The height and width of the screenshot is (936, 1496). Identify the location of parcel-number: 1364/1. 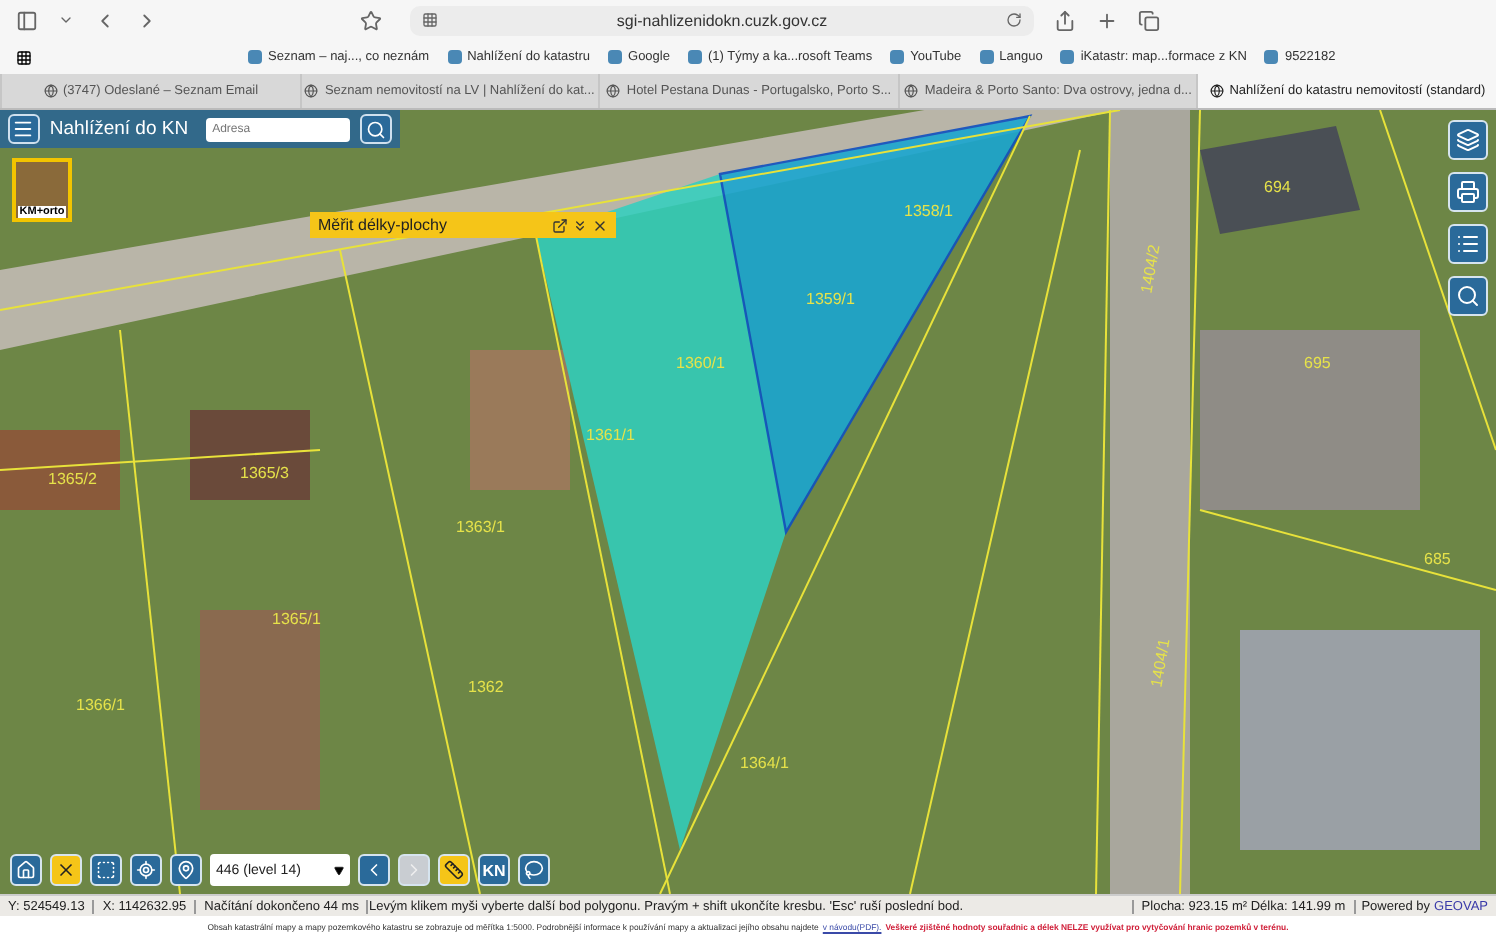
(764, 763).